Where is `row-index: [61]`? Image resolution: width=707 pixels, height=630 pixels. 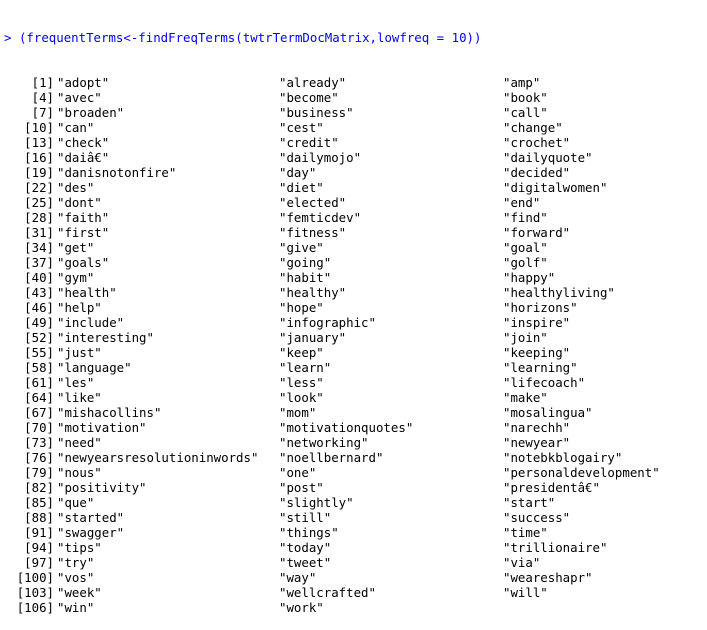 row-index: [61] is located at coordinates (39, 382).